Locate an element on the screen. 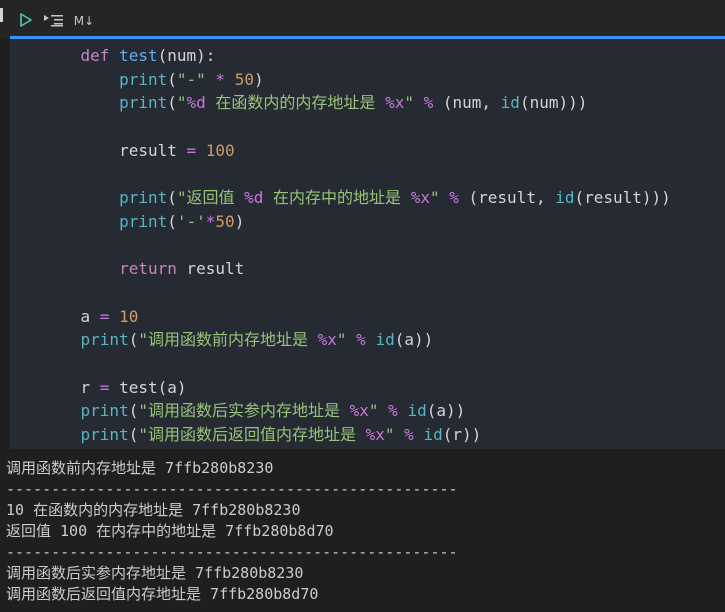  code-line: print("-" * 50) is located at coordinates (356, 80).